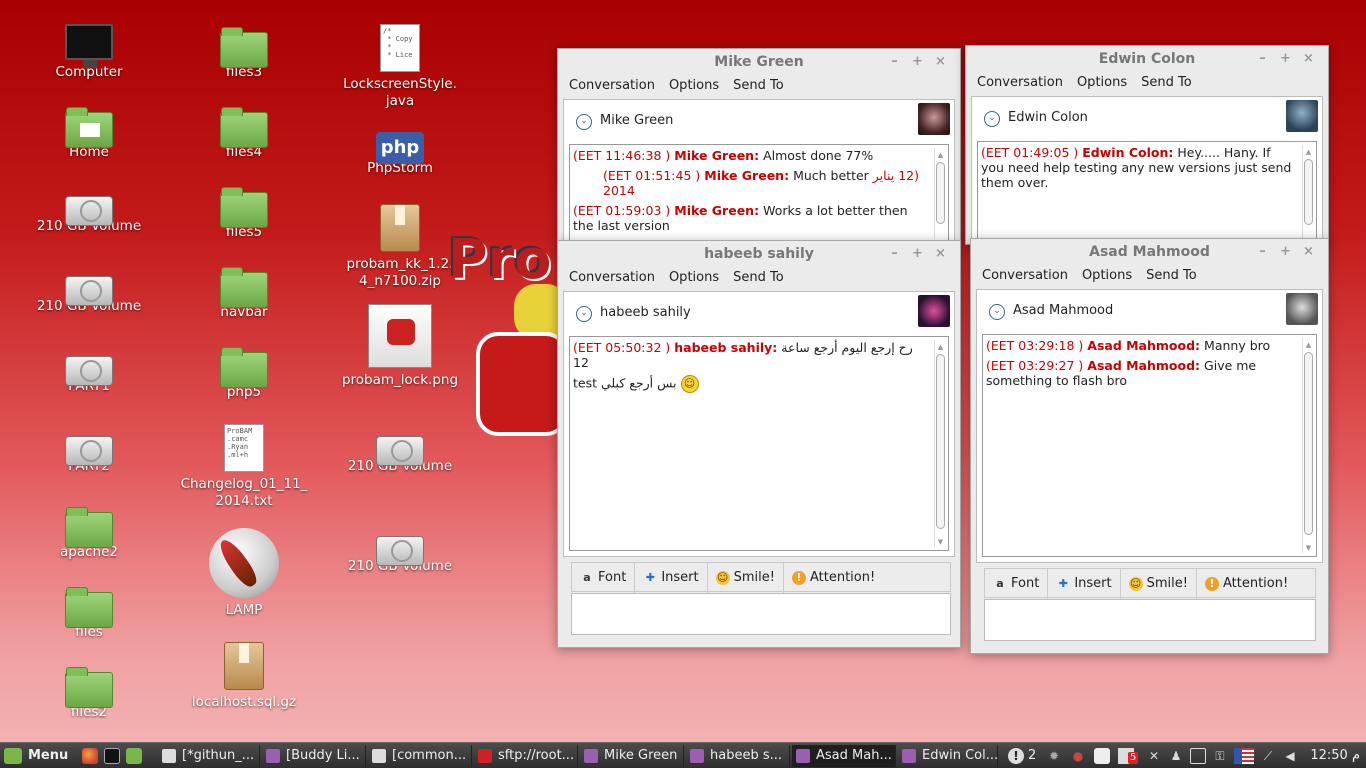 The image size is (1366, 768). I want to click on close-tray-icon: ✕, so click(1154, 756).